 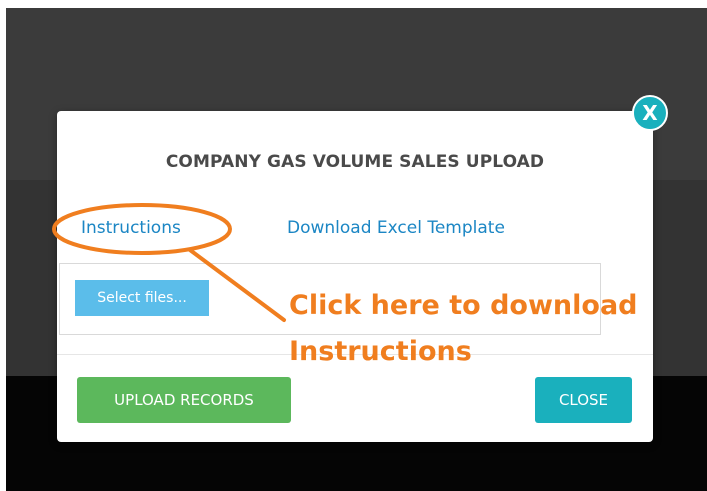 I want to click on upload-records-button: UPLOAD RECORDS, so click(x=184, y=400).